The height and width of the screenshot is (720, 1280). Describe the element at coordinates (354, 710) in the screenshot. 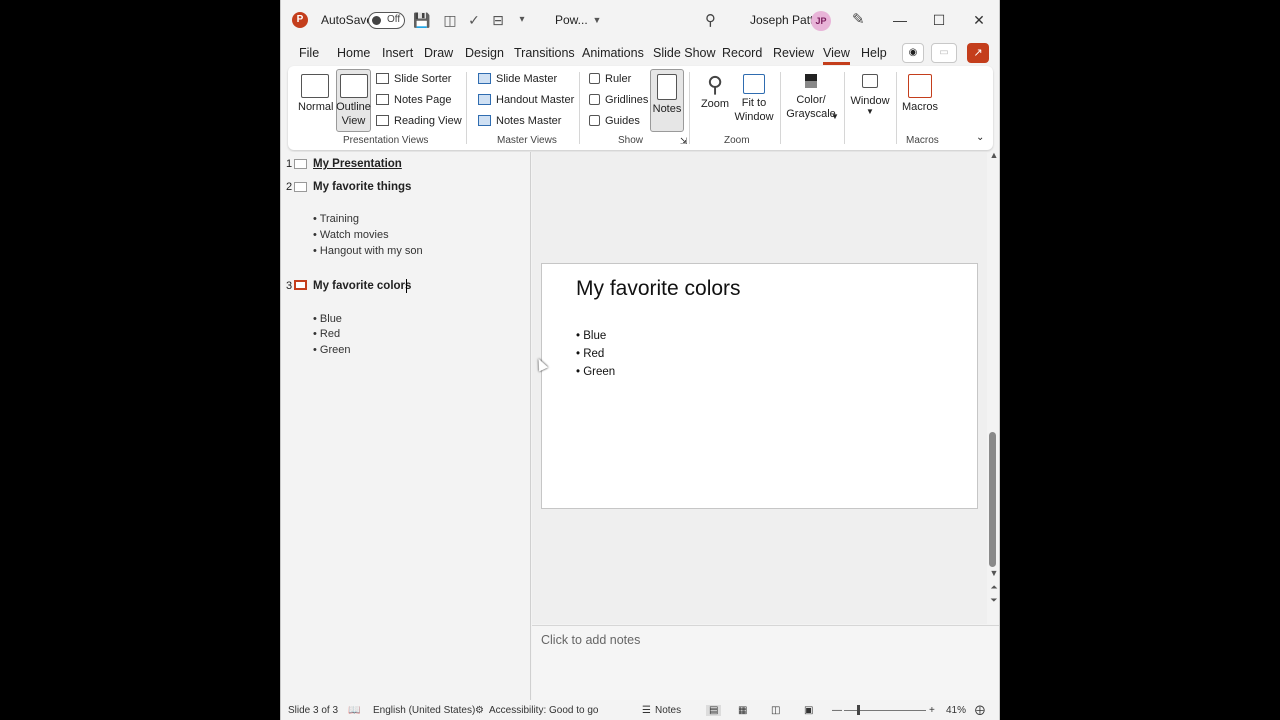

I see `spell-check-icon: 📖` at that location.